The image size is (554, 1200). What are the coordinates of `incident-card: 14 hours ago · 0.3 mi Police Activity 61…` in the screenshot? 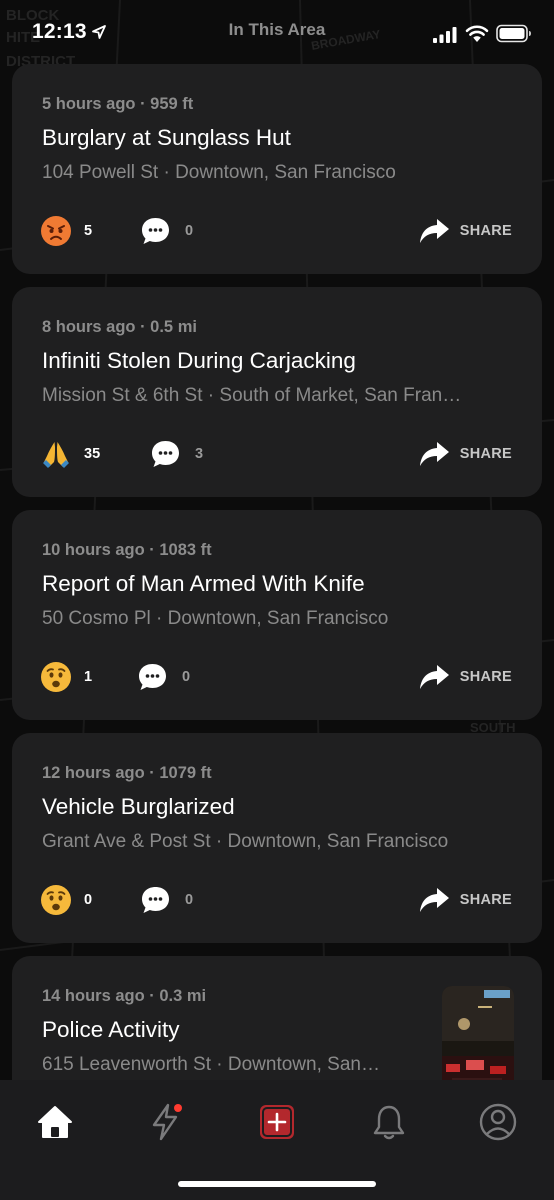 It's located at (277, 1018).